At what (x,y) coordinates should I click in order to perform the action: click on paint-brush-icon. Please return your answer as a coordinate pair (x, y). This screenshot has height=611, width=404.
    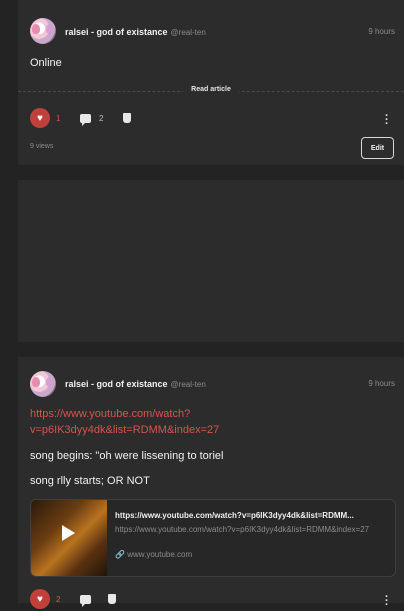
    Looking at the image, I should click on (127, 118).